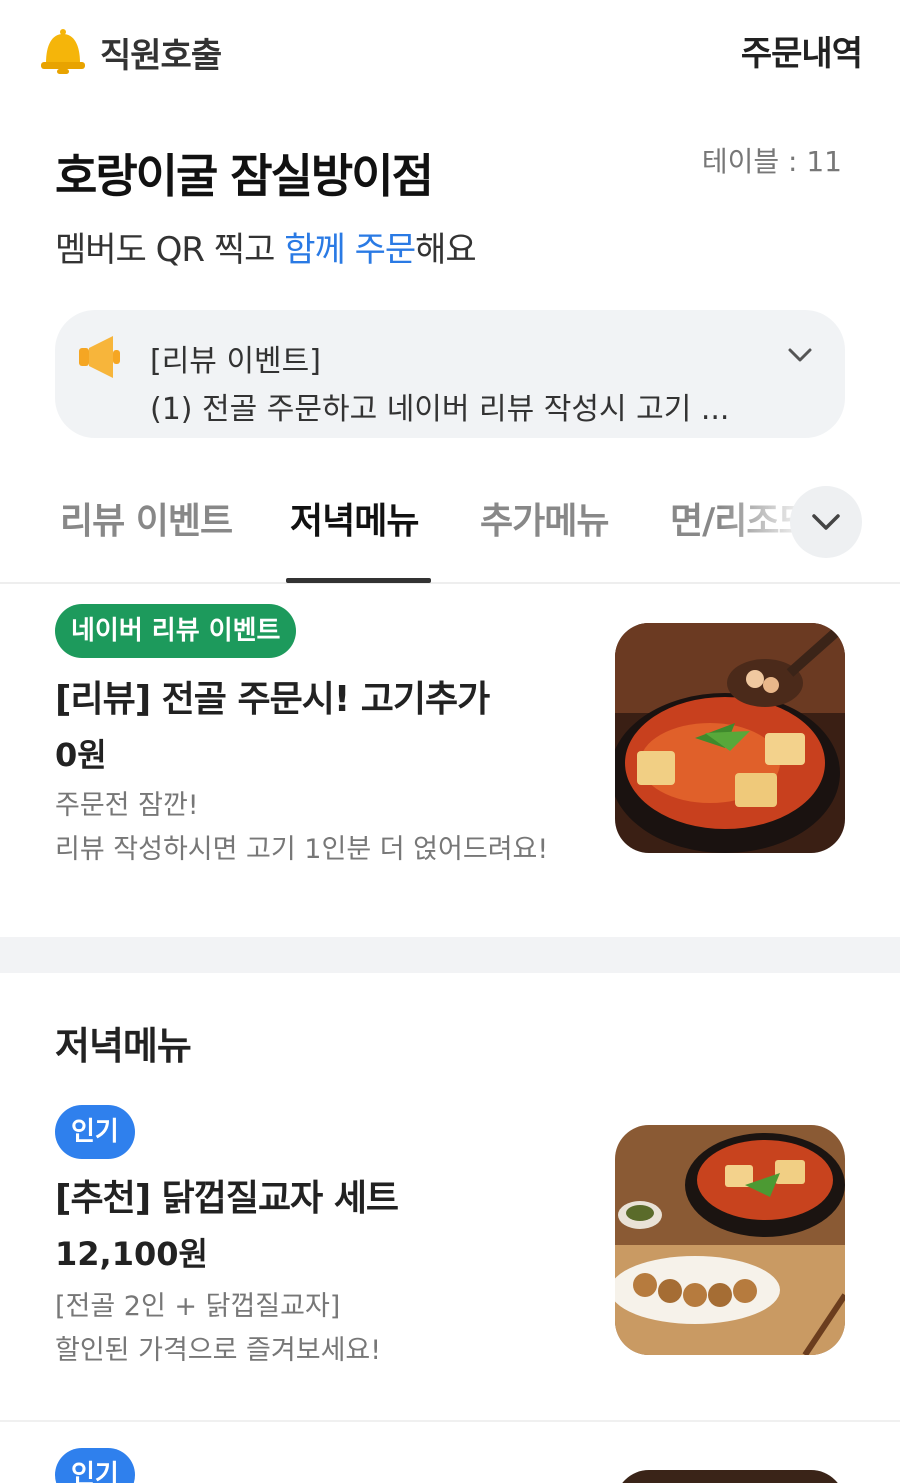 Image resolution: width=900 pixels, height=1483 pixels. What do you see at coordinates (227, 1198) in the screenshot?
I see `menu-item-title: [추천] 닭껍질교자 세트` at bounding box center [227, 1198].